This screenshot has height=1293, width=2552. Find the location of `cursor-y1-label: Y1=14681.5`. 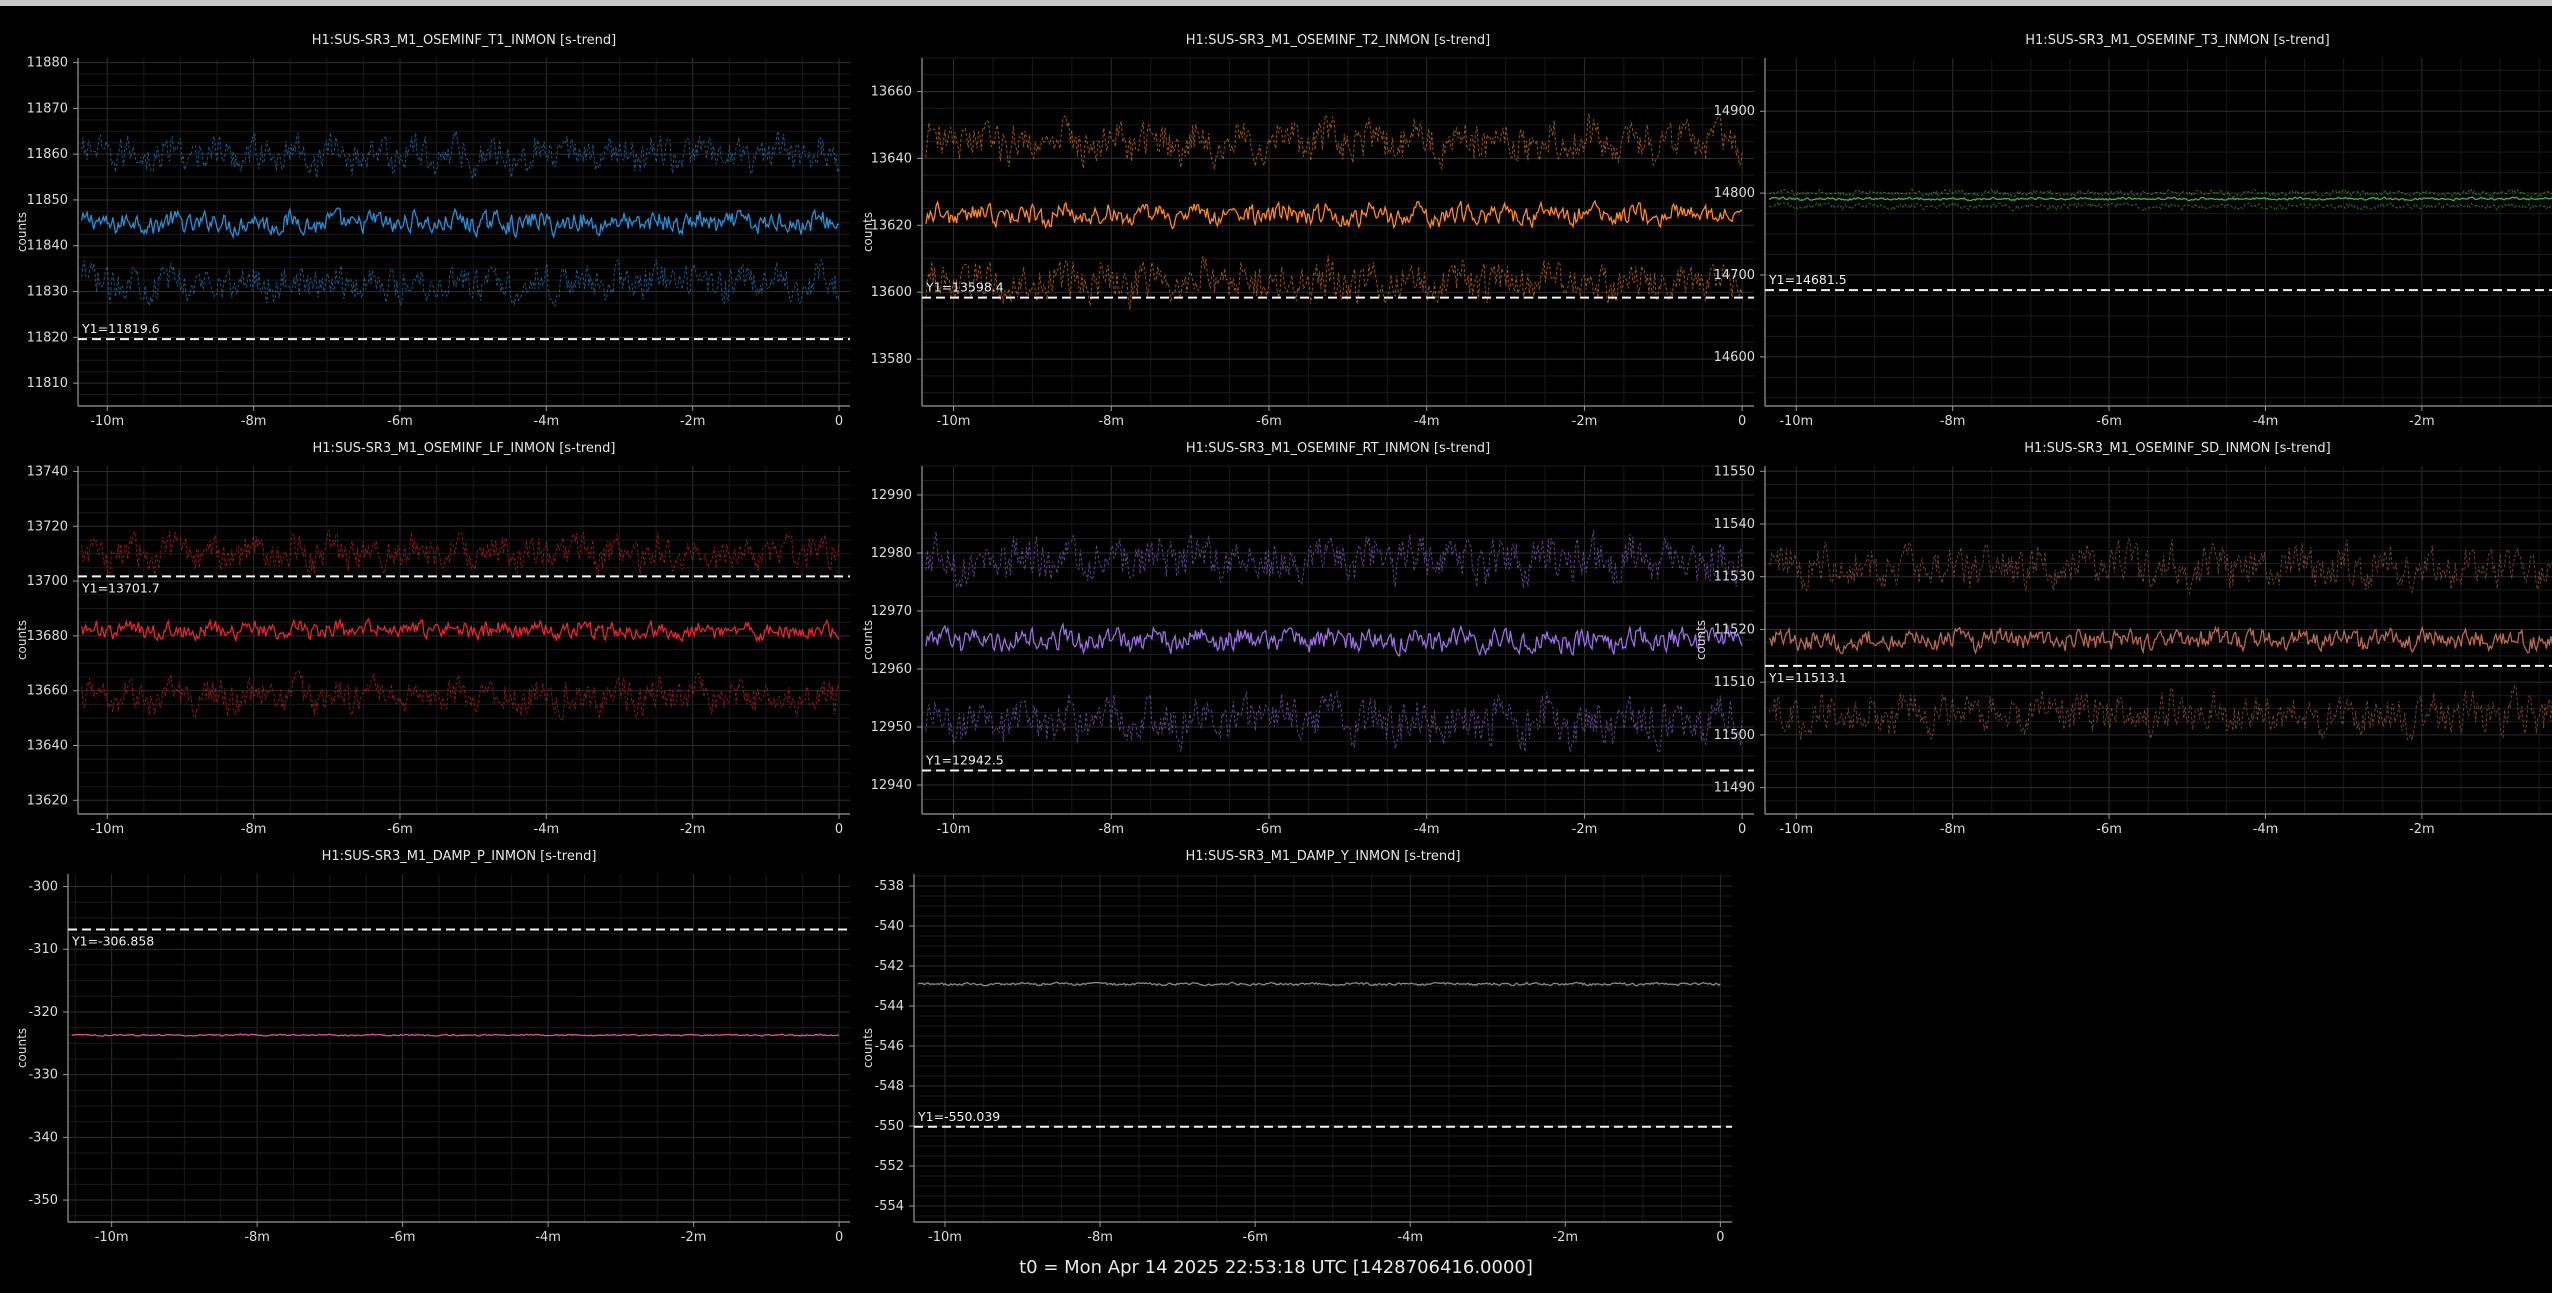

cursor-y1-label: Y1=14681.5 is located at coordinates (1807, 279).